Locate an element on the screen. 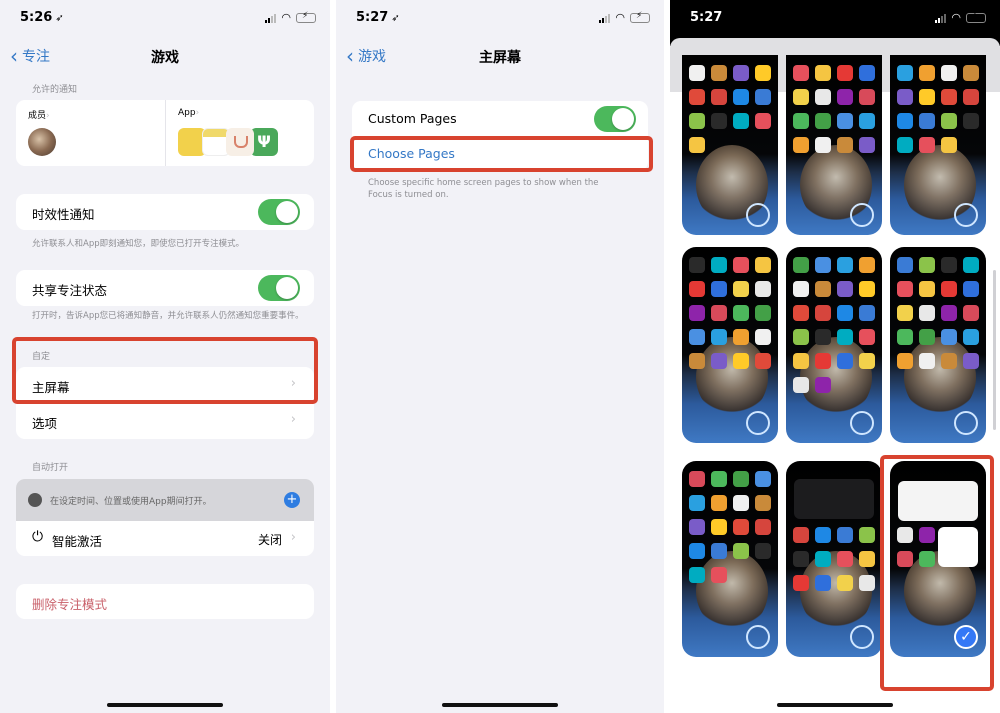  page-title: 主屏幕 is located at coordinates (500, 58).